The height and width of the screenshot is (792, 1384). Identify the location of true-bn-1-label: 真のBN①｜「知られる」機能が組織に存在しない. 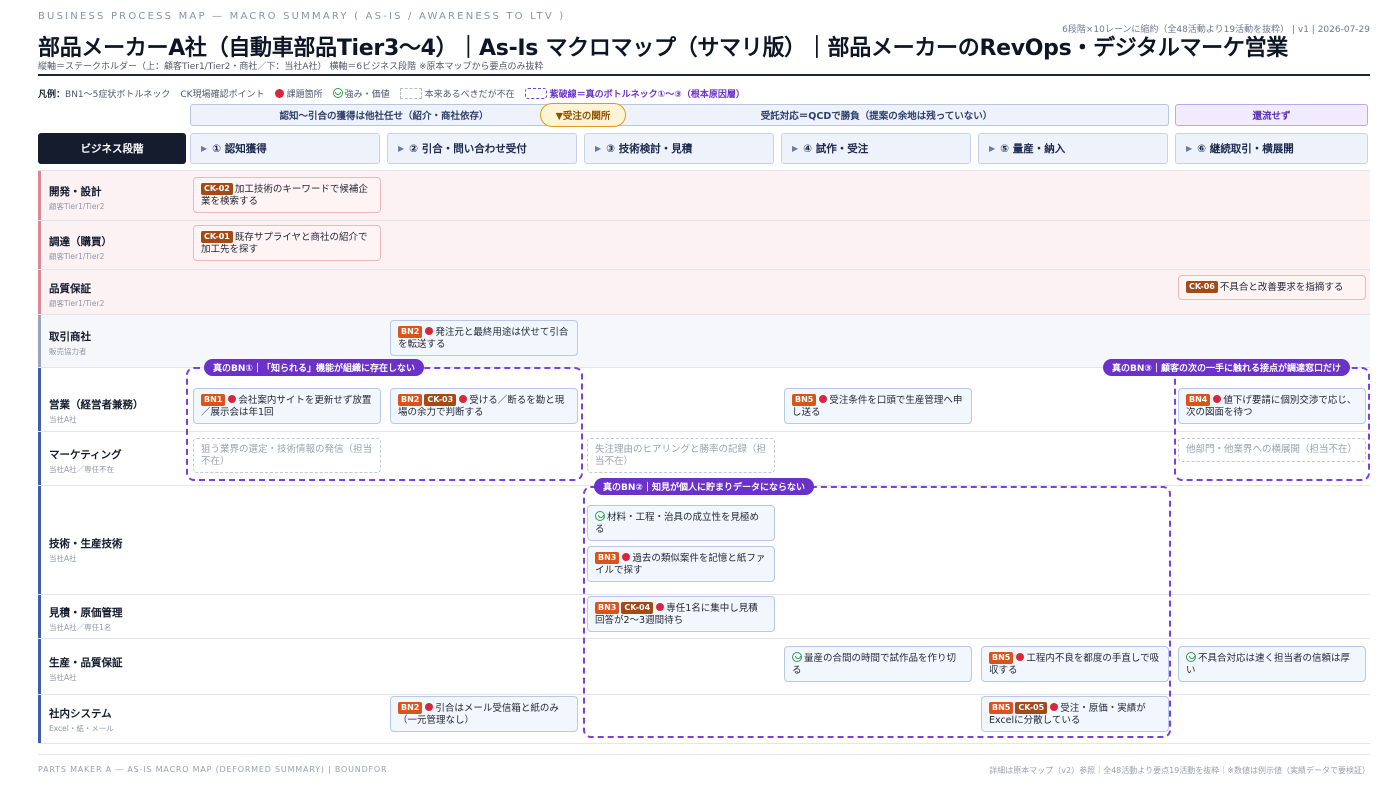
(314, 367).